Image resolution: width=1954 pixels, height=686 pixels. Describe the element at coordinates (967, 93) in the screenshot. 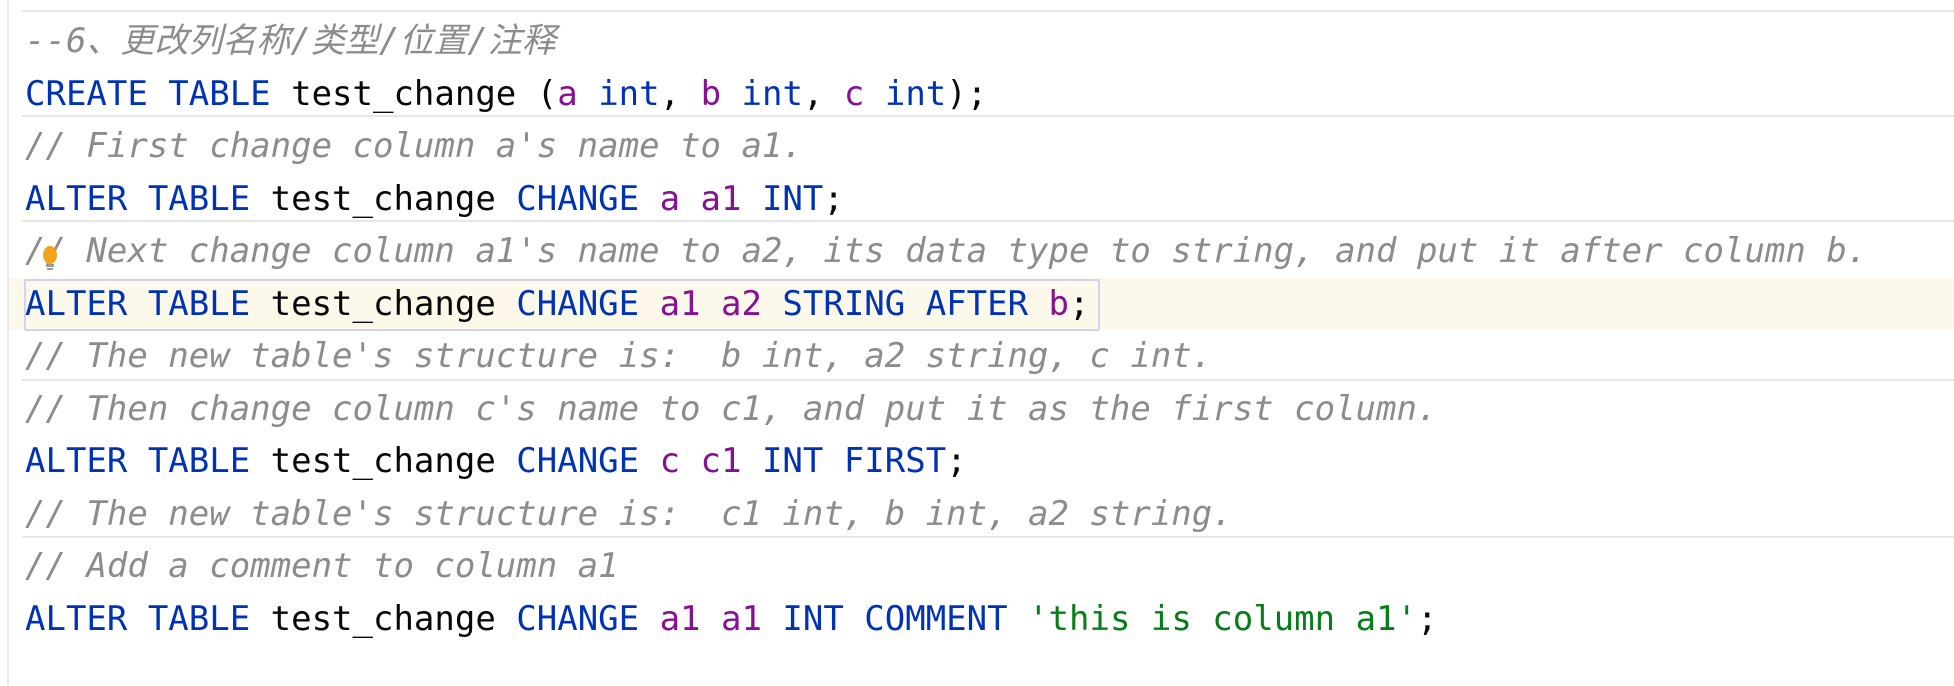

I see `identifier-token: );` at that location.